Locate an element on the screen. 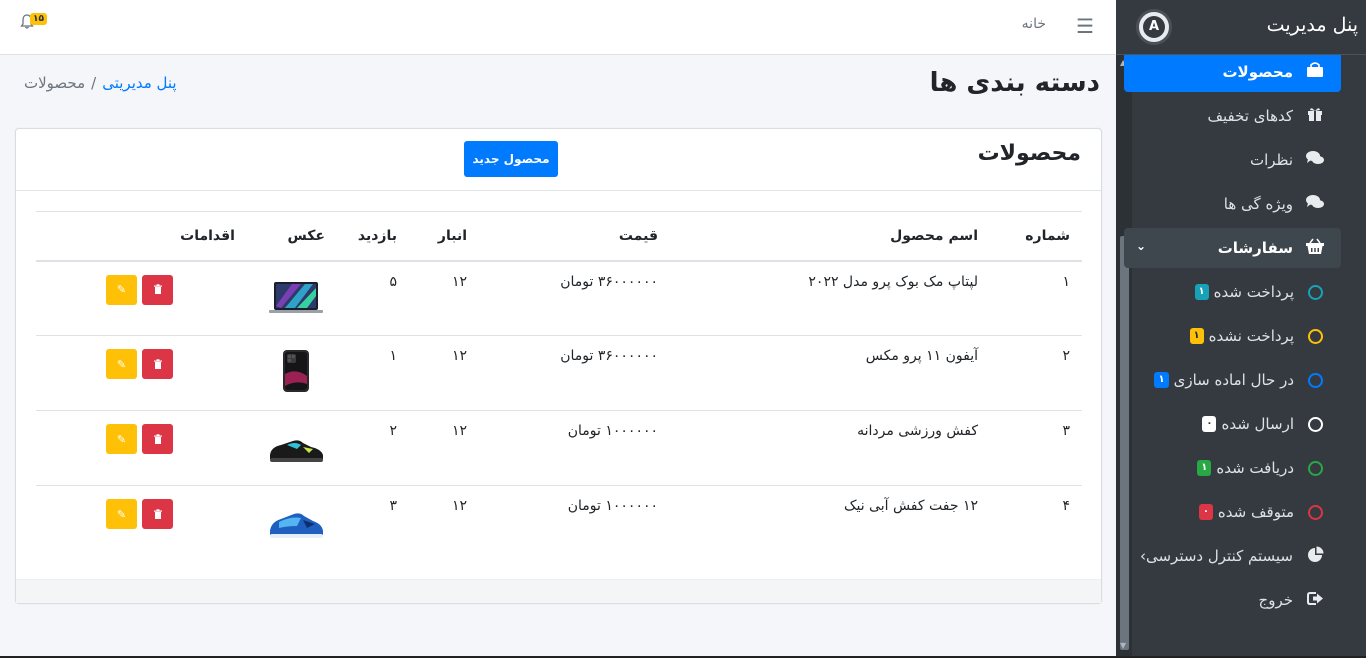 The image size is (1366, 658). table-row: ۲ آیفون ۱۱ پرو مکس ۳۶۰۰۰۰۰۰ تومان ۱۲ ۱ ✎ is located at coordinates (559, 373).